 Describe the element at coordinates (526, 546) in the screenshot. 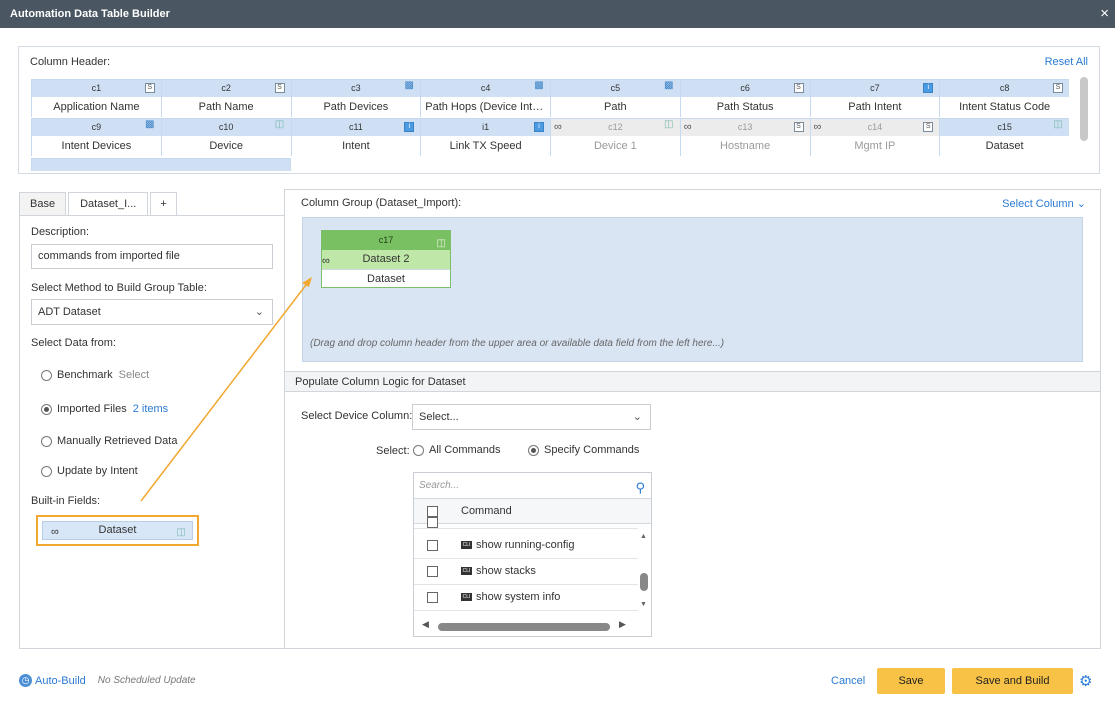

I see `table-row: CLI show running-config` at that location.